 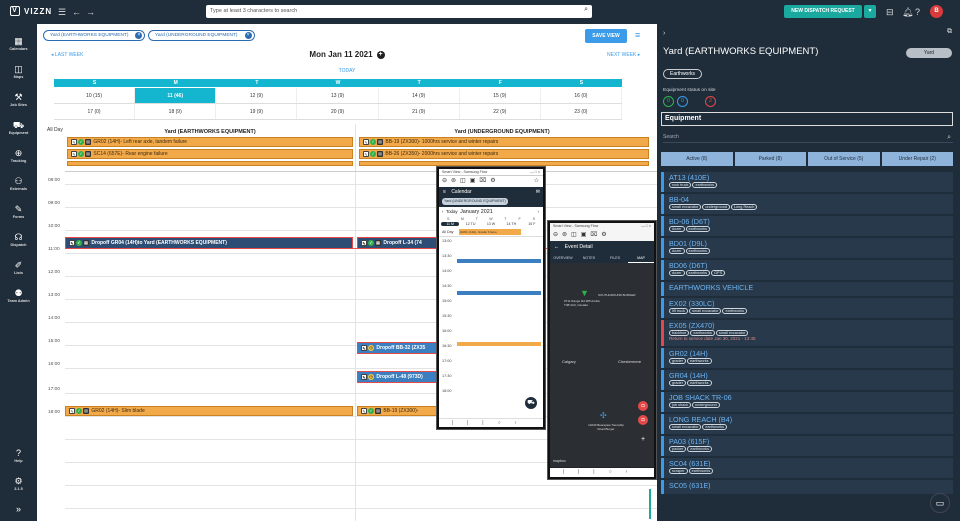 I want to click on date-cell-selected: 11 (46), so click(x=176, y=95).